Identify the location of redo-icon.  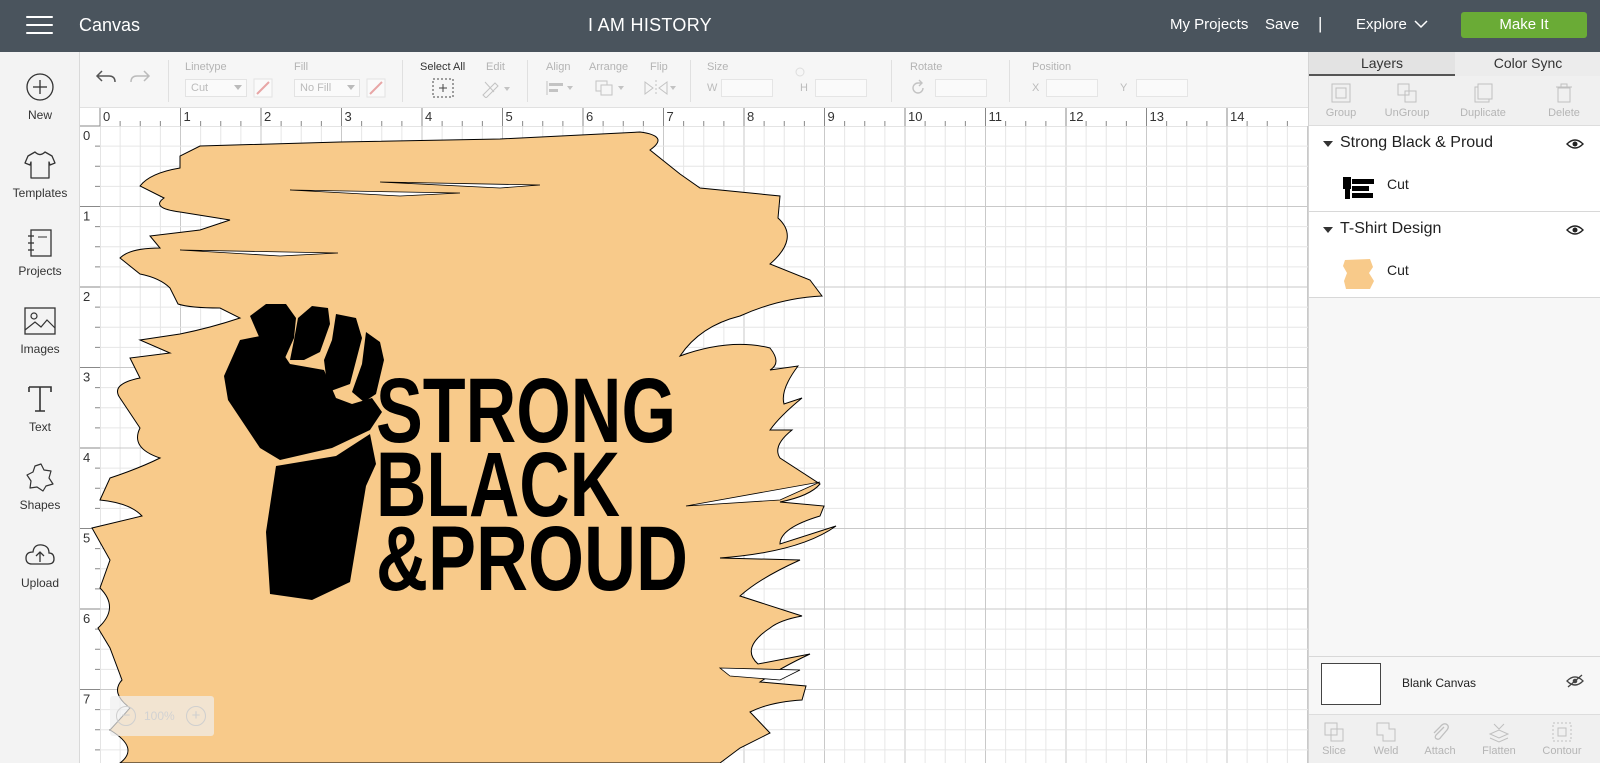
(140, 77).